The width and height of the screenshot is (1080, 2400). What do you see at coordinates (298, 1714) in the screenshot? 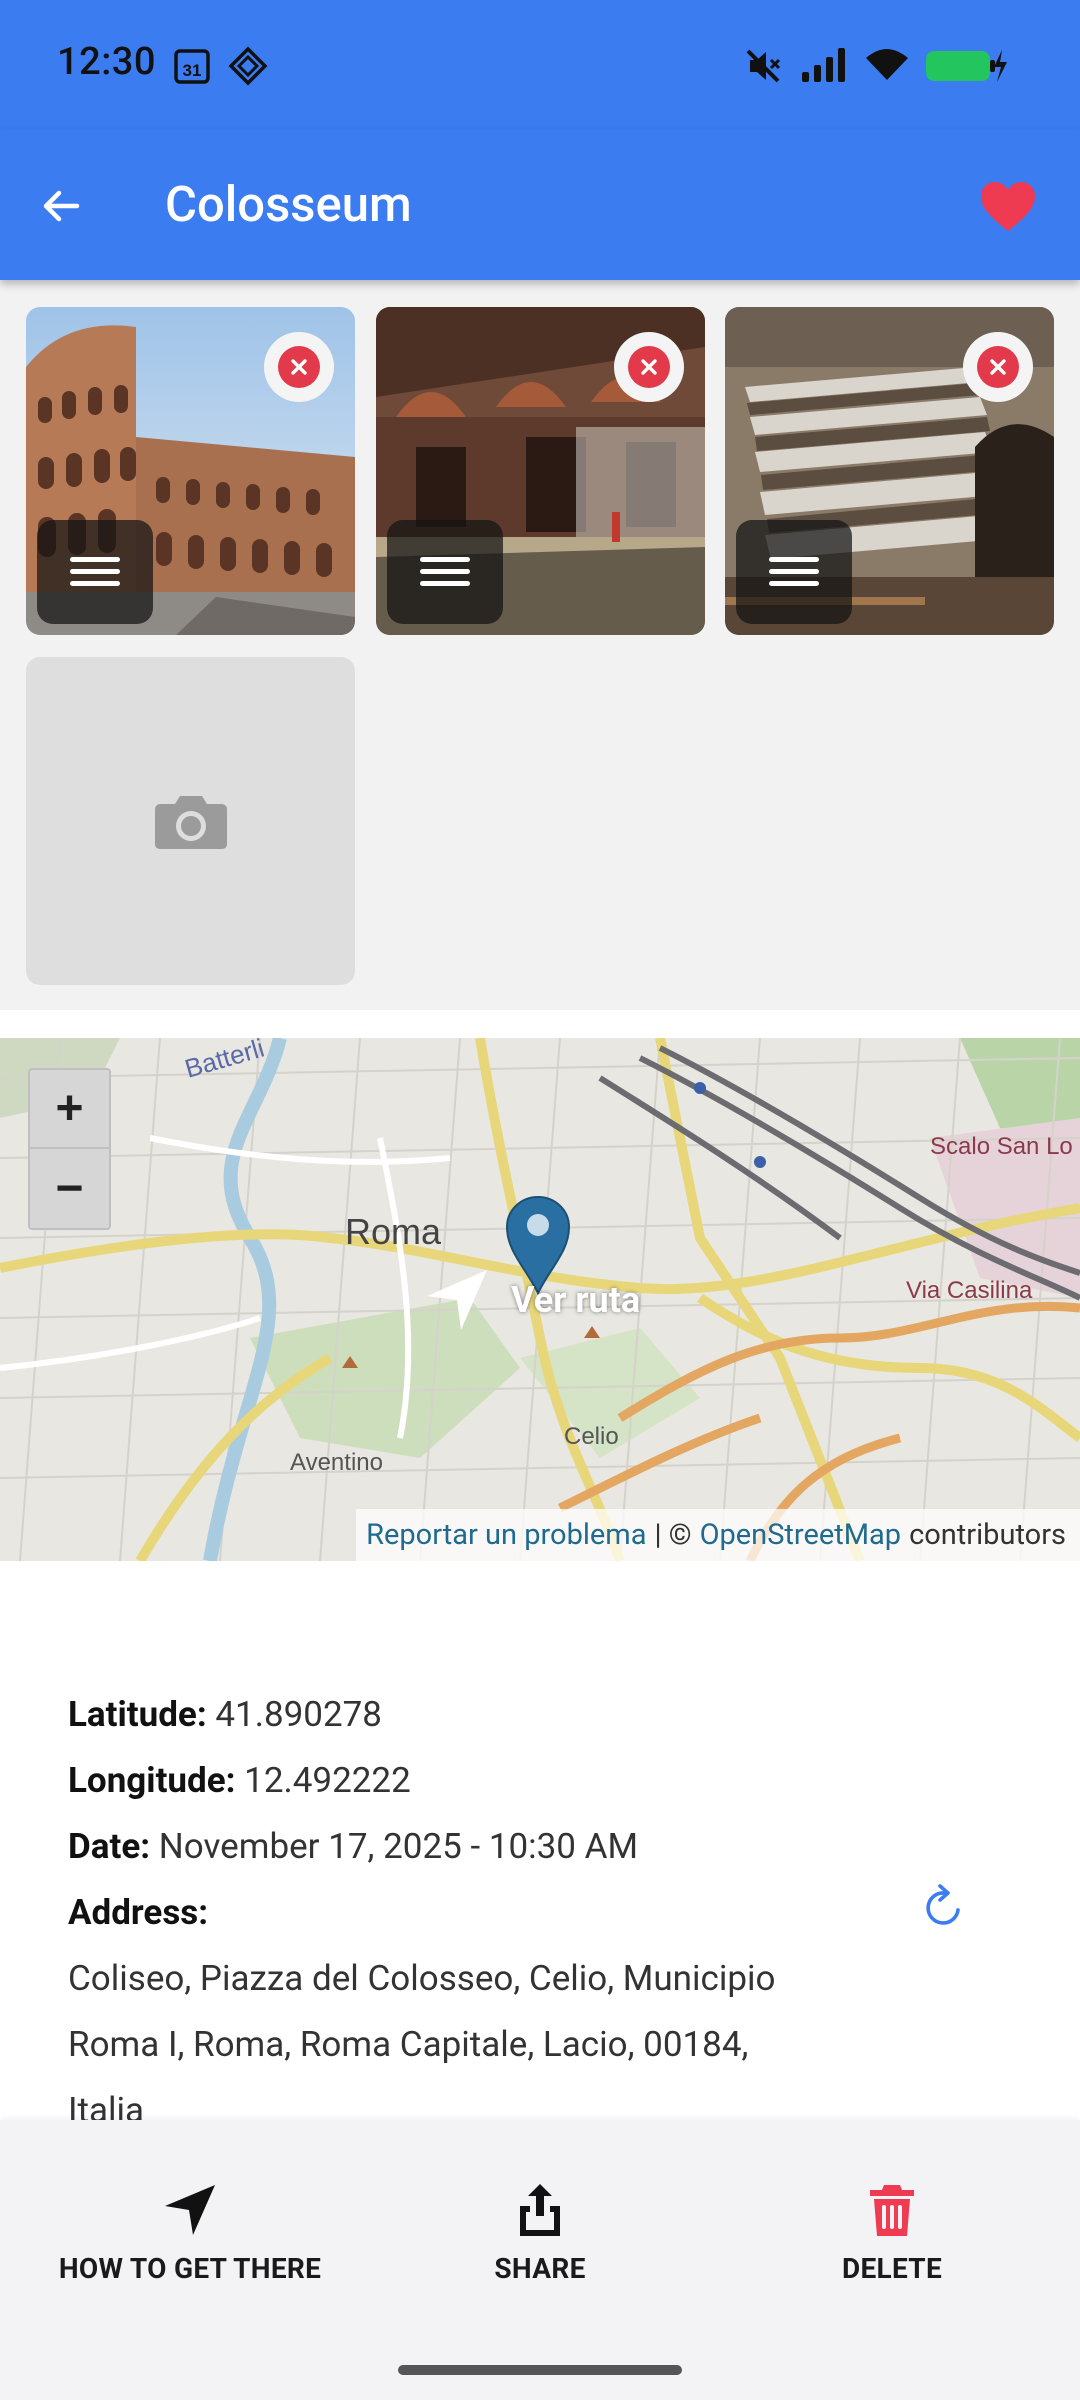
I see `latitude-value: 41.890278` at bounding box center [298, 1714].